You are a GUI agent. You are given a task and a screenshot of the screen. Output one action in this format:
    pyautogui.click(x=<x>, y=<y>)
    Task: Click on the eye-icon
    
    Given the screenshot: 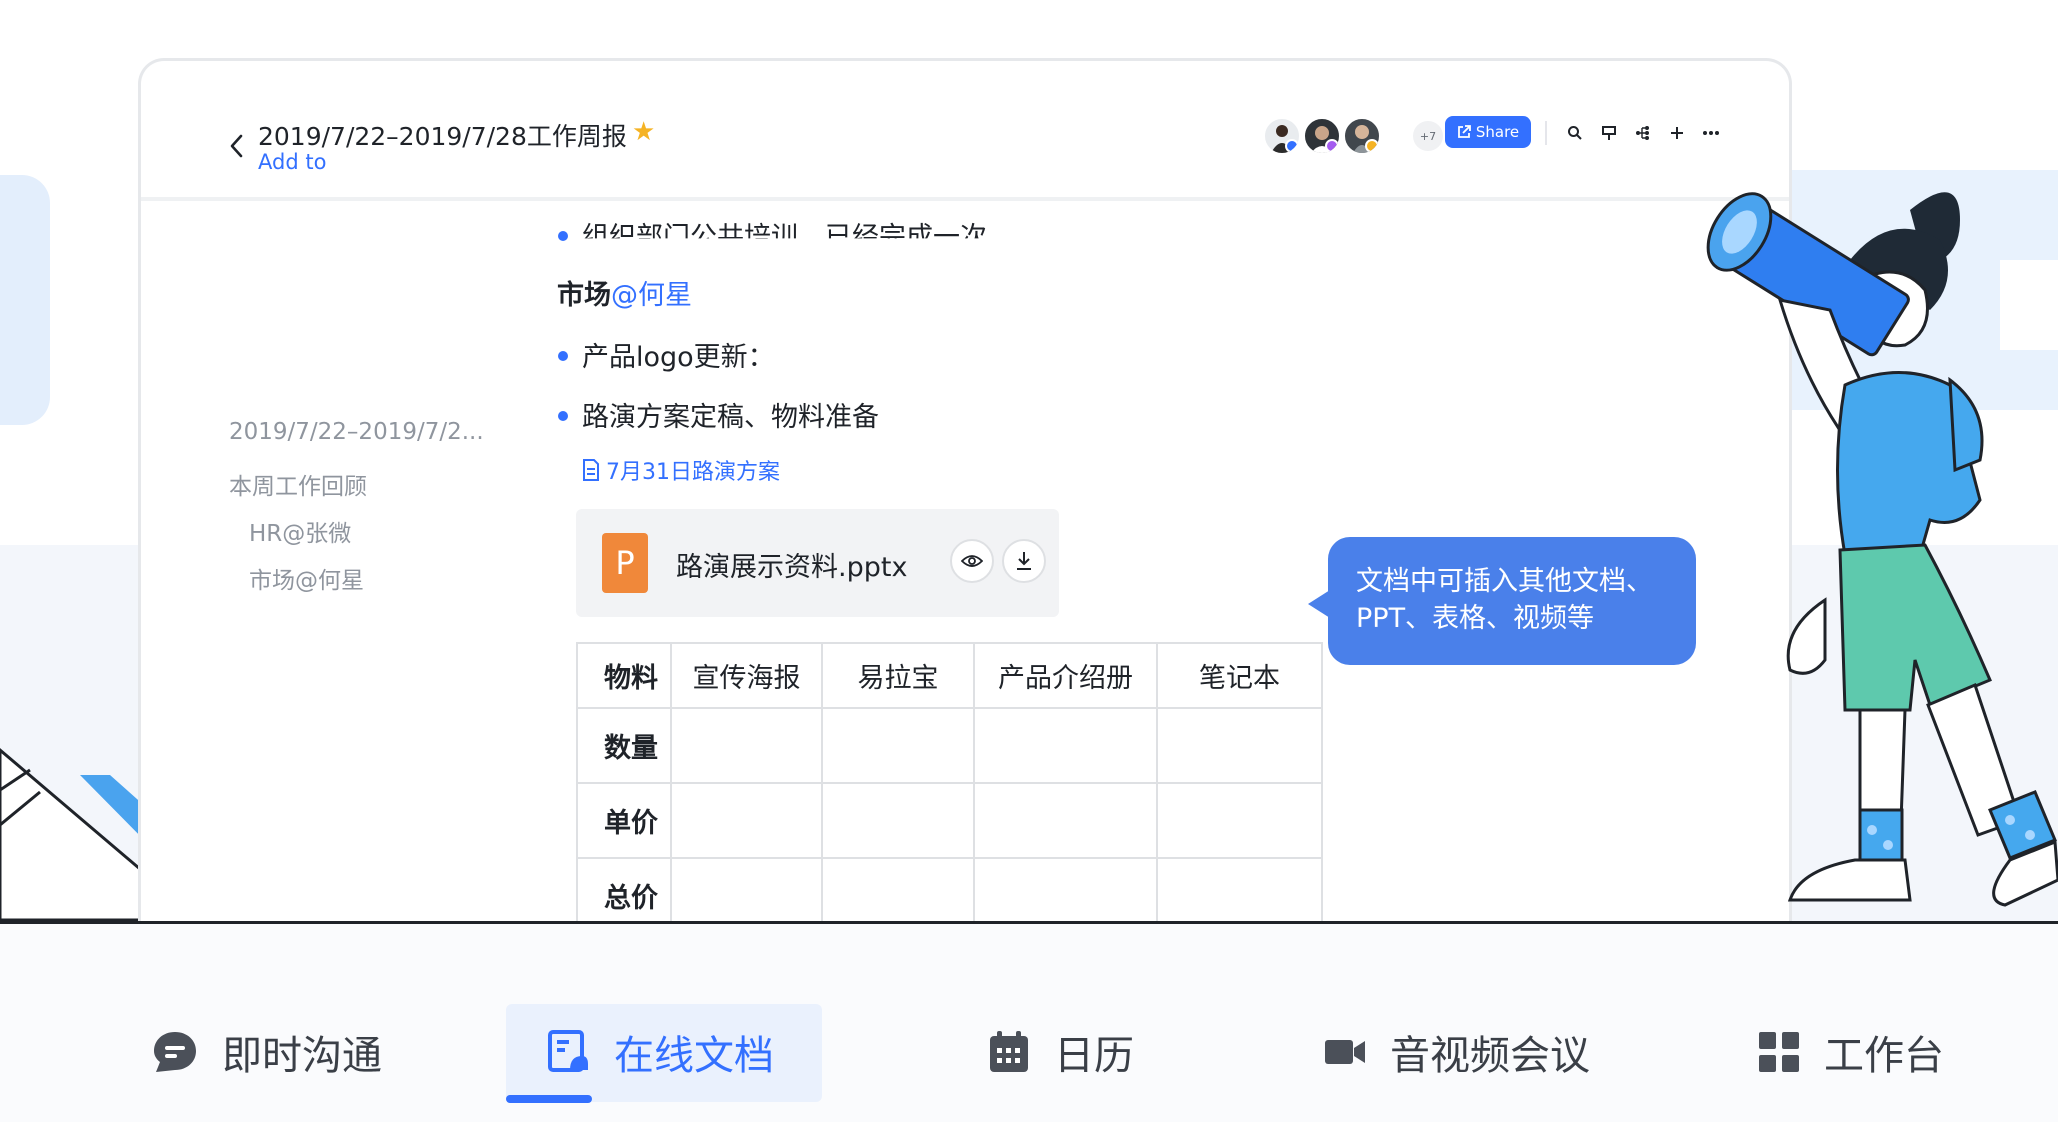 What is the action you would take?
    pyautogui.click(x=972, y=561)
    